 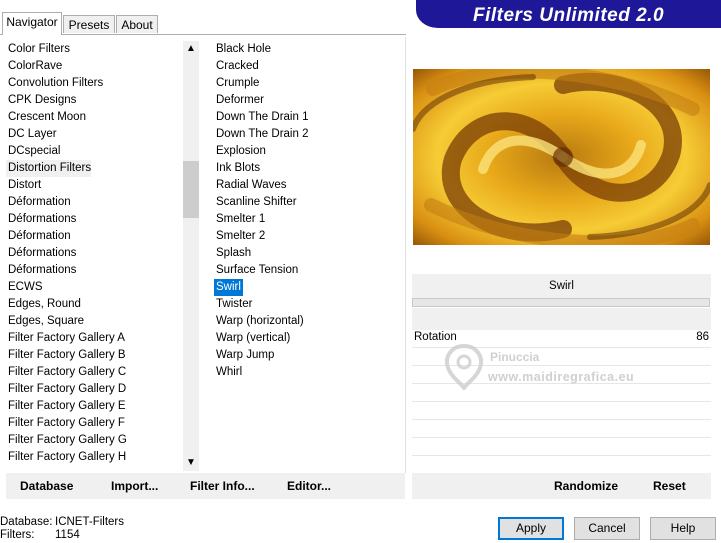 I want to click on scroll-up-icon: ▲, so click(x=191, y=49).